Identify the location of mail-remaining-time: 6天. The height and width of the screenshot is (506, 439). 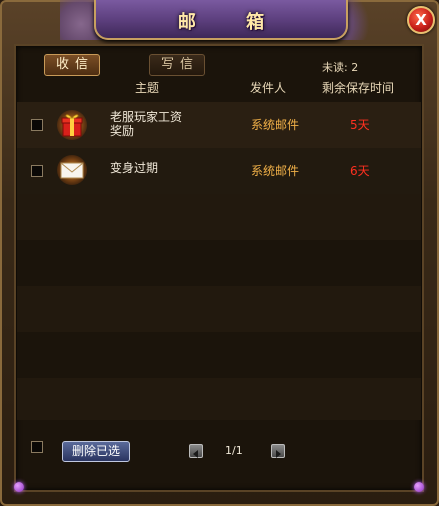
(360, 171).